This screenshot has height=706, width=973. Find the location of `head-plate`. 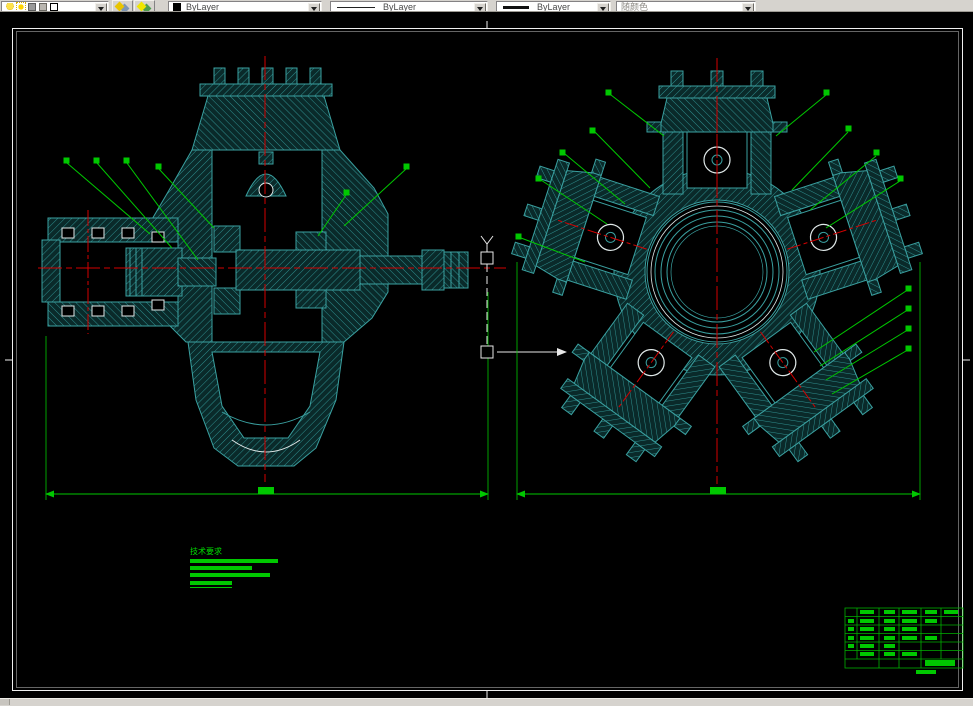

head-plate is located at coordinates (266, 90).